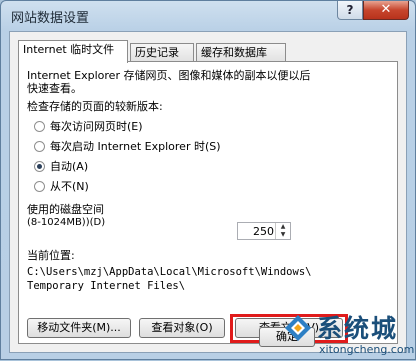 This screenshot has width=416, height=361. What do you see at coordinates (54, 88) in the screenshot?
I see `description-line-2: 快速查看。` at bounding box center [54, 88].